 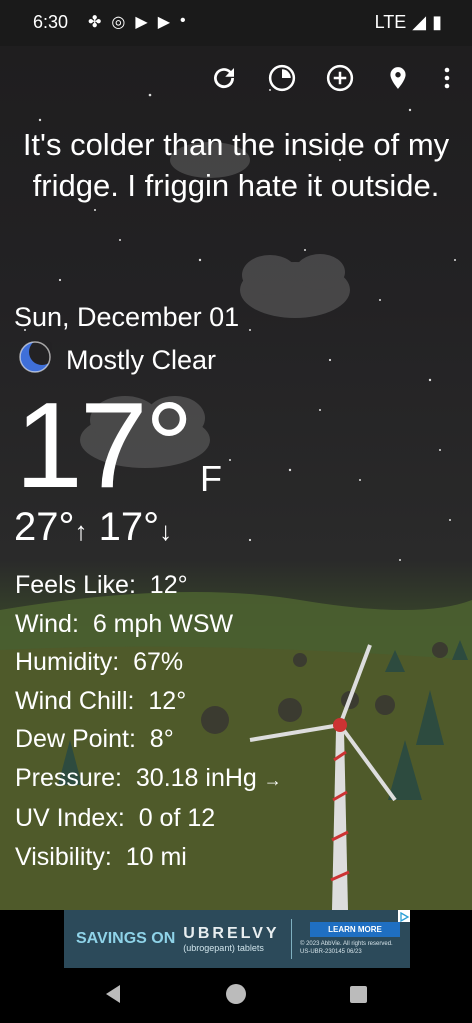 What do you see at coordinates (115, 818) in the screenshot?
I see `detail-uv-index: UV Index: 0 of 12` at bounding box center [115, 818].